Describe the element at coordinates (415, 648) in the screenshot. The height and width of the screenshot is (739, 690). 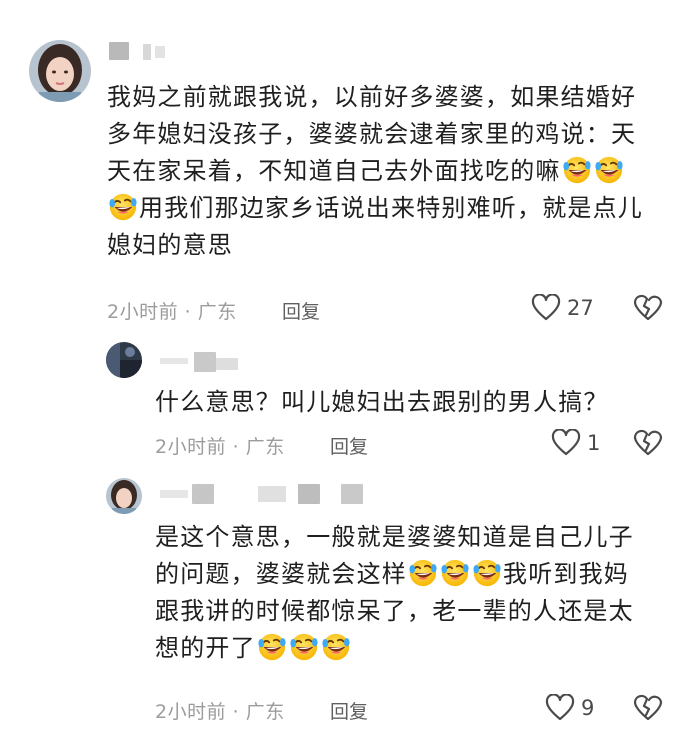
I see `comment-line: 想的开了` at that location.